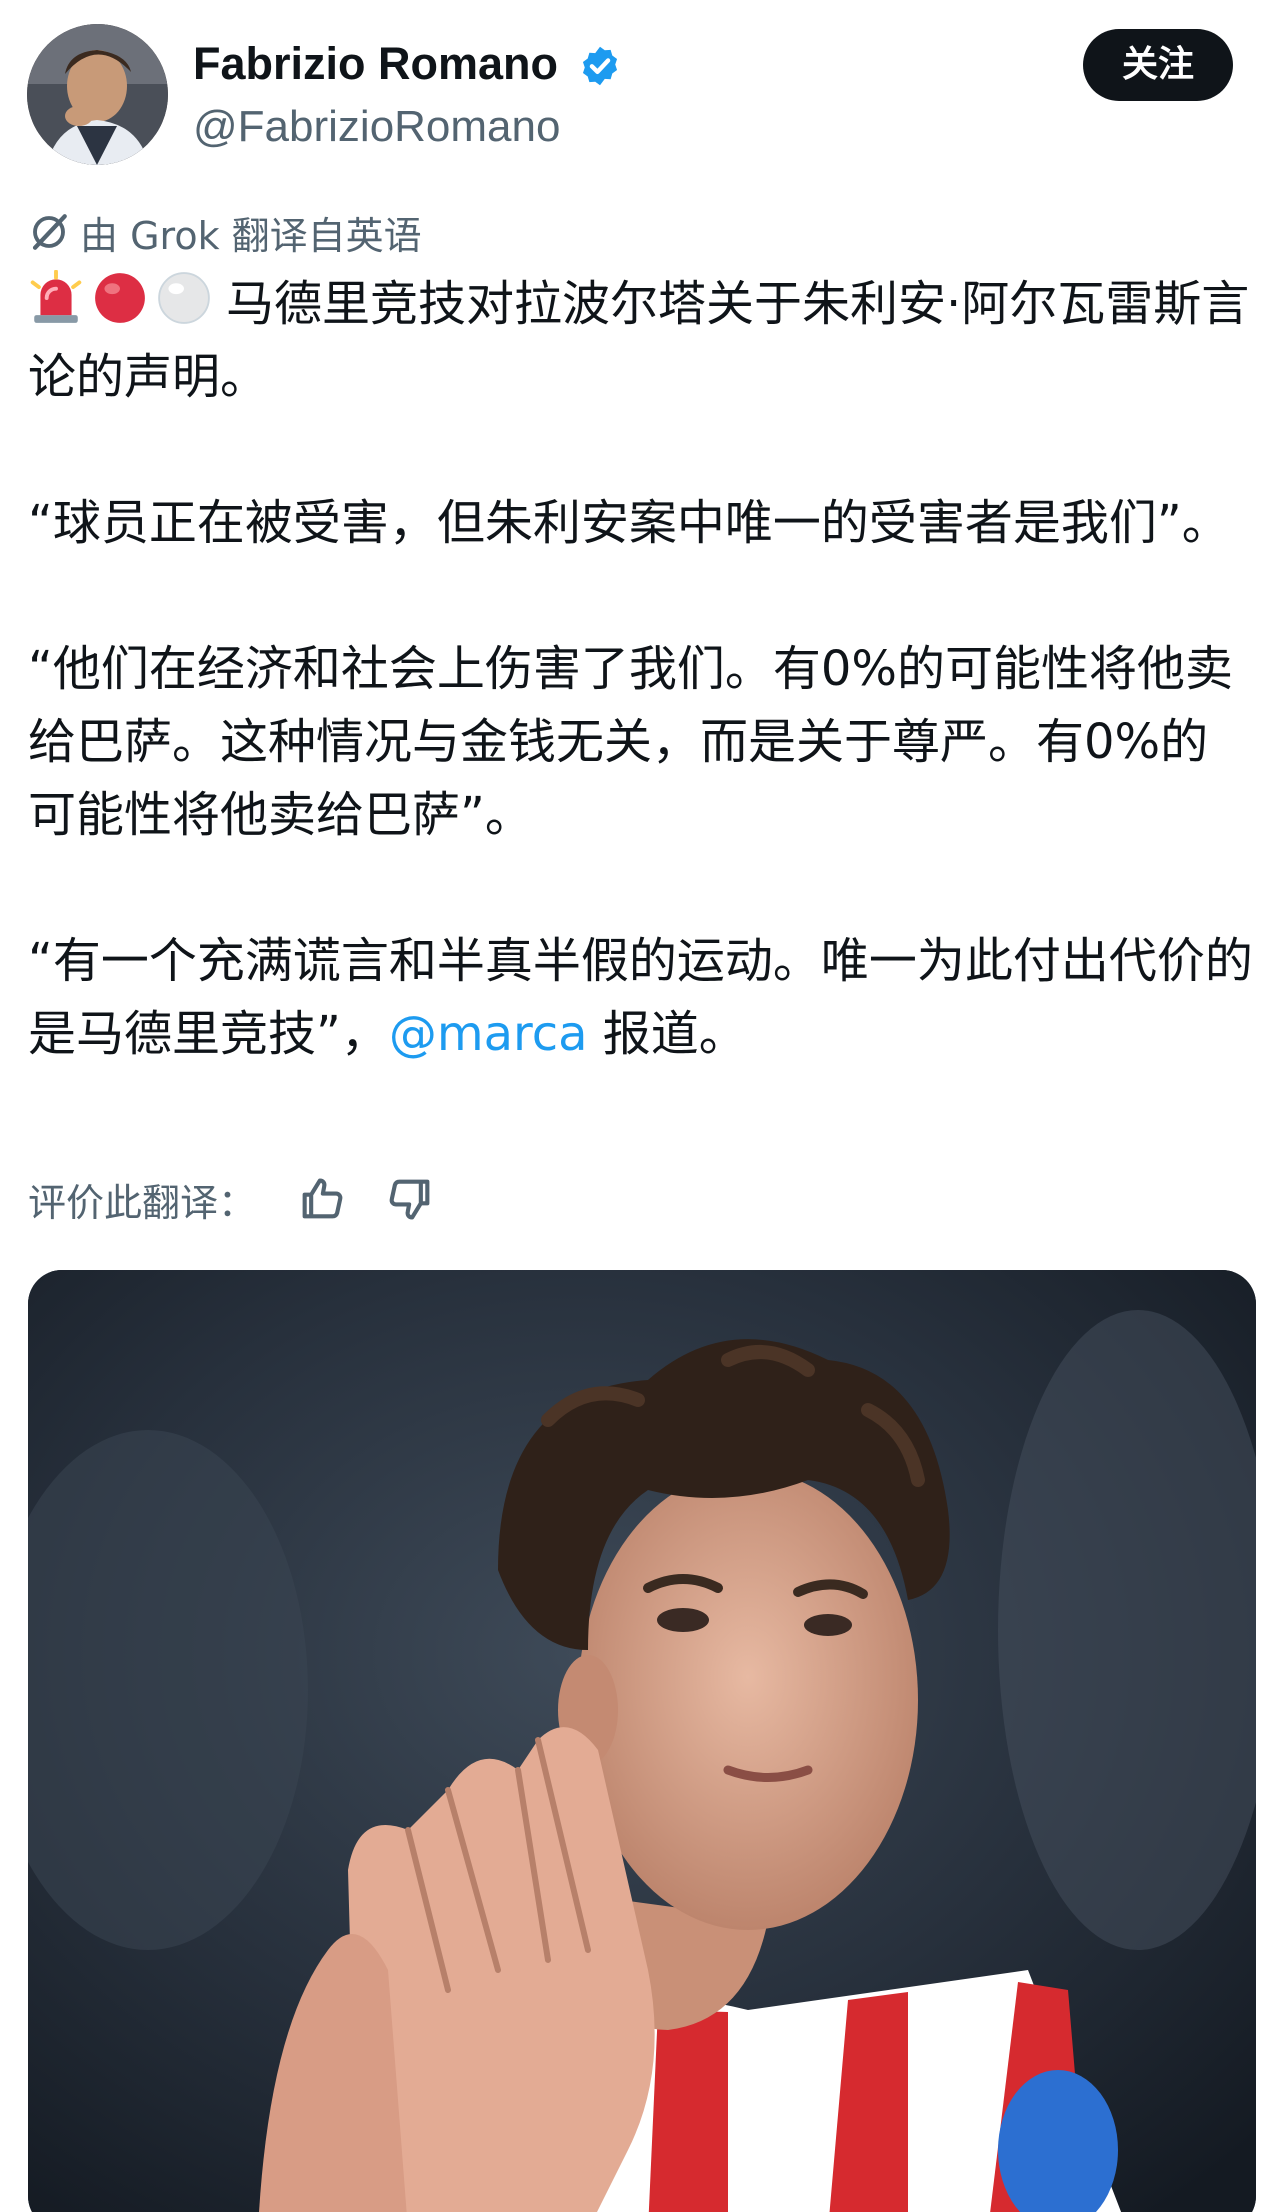 The height and width of the screenshot is (2212, 1284). Describe the element at coordinates (322, 1199) in the screenshot. I see `thumbs-up-icon` at that location.